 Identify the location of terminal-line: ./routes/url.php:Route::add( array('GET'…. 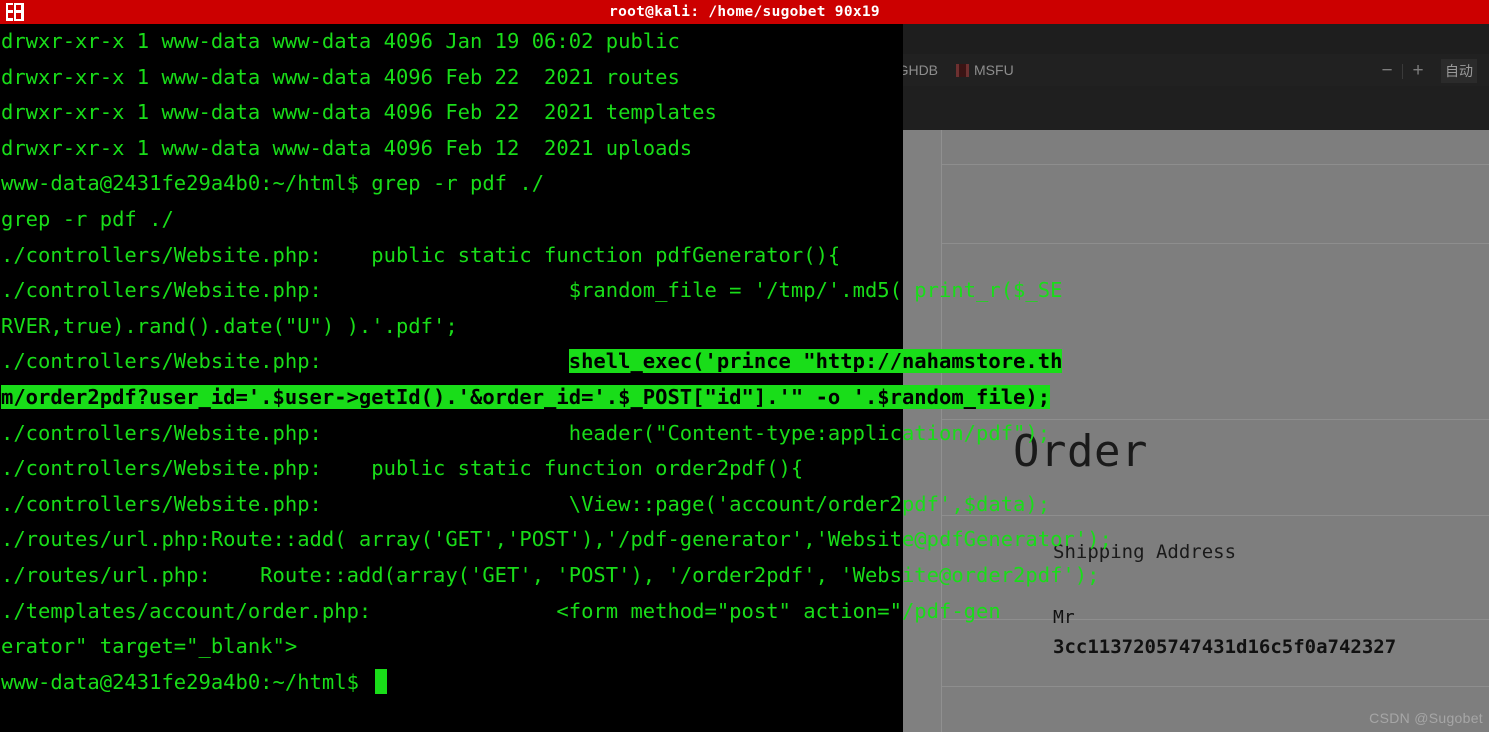
(556, 539).